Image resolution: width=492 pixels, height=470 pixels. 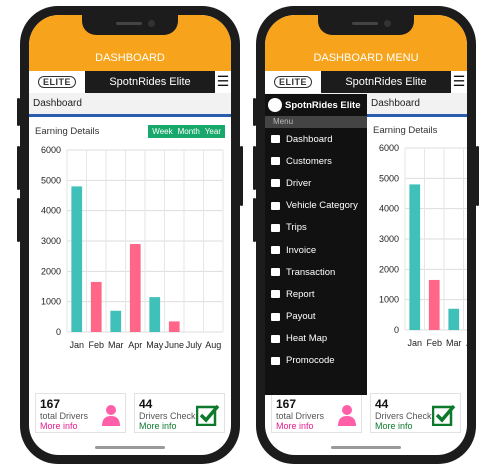 What do you see at coordinates (194, 345) in the screenshot?
I see `x-tick-label: July` at bounding box center [194, 345].